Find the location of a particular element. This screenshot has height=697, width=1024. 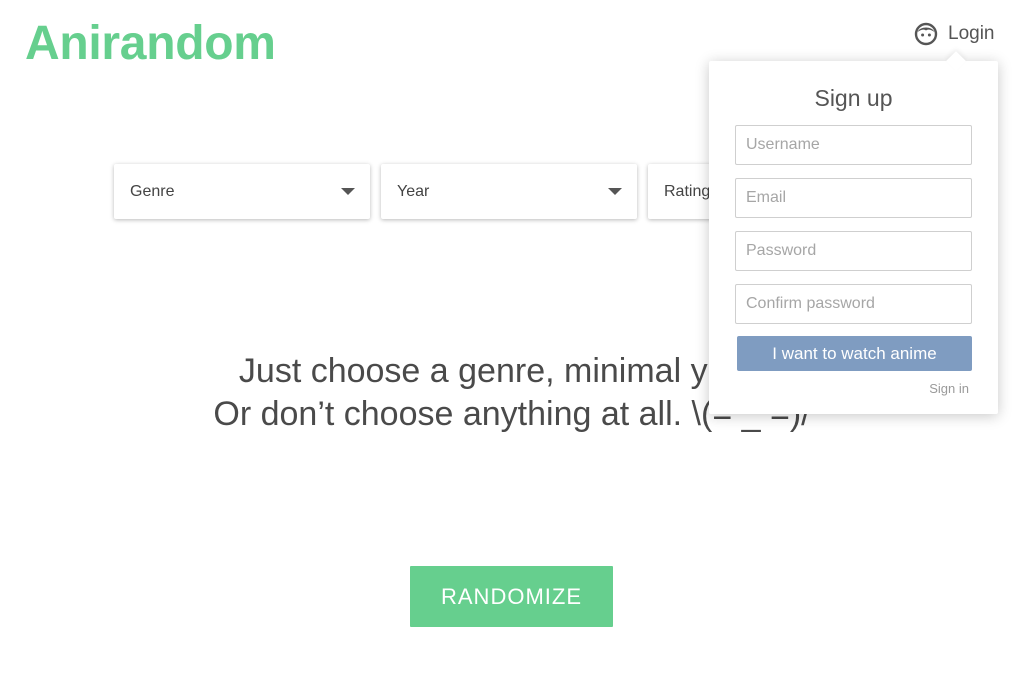

signup-dropdown: Sign up I want to watch anime Sign in is located at coordinates (853, 232).